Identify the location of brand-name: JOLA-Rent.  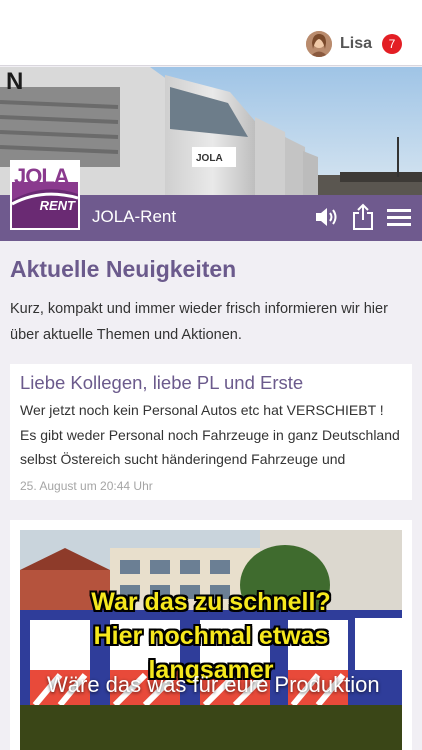
(134, 216).